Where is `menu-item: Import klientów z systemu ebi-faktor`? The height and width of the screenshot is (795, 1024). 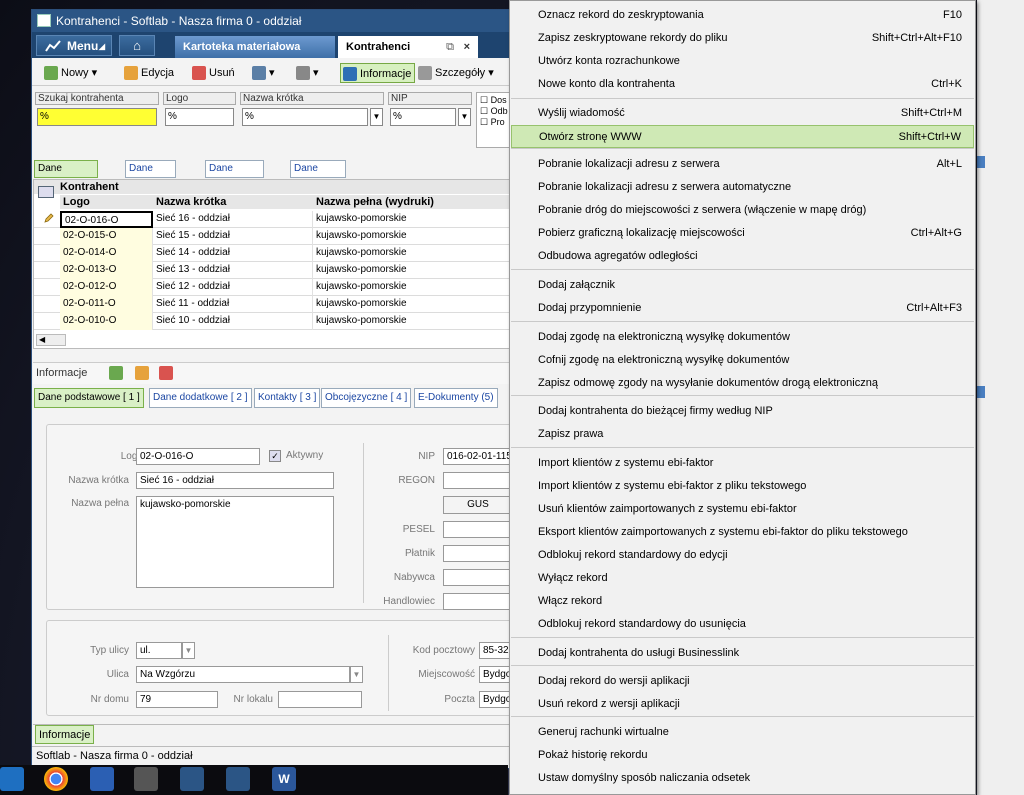 menu-item: Import klientów z systemu ebi-faktor is located at coordinates (742, 463).